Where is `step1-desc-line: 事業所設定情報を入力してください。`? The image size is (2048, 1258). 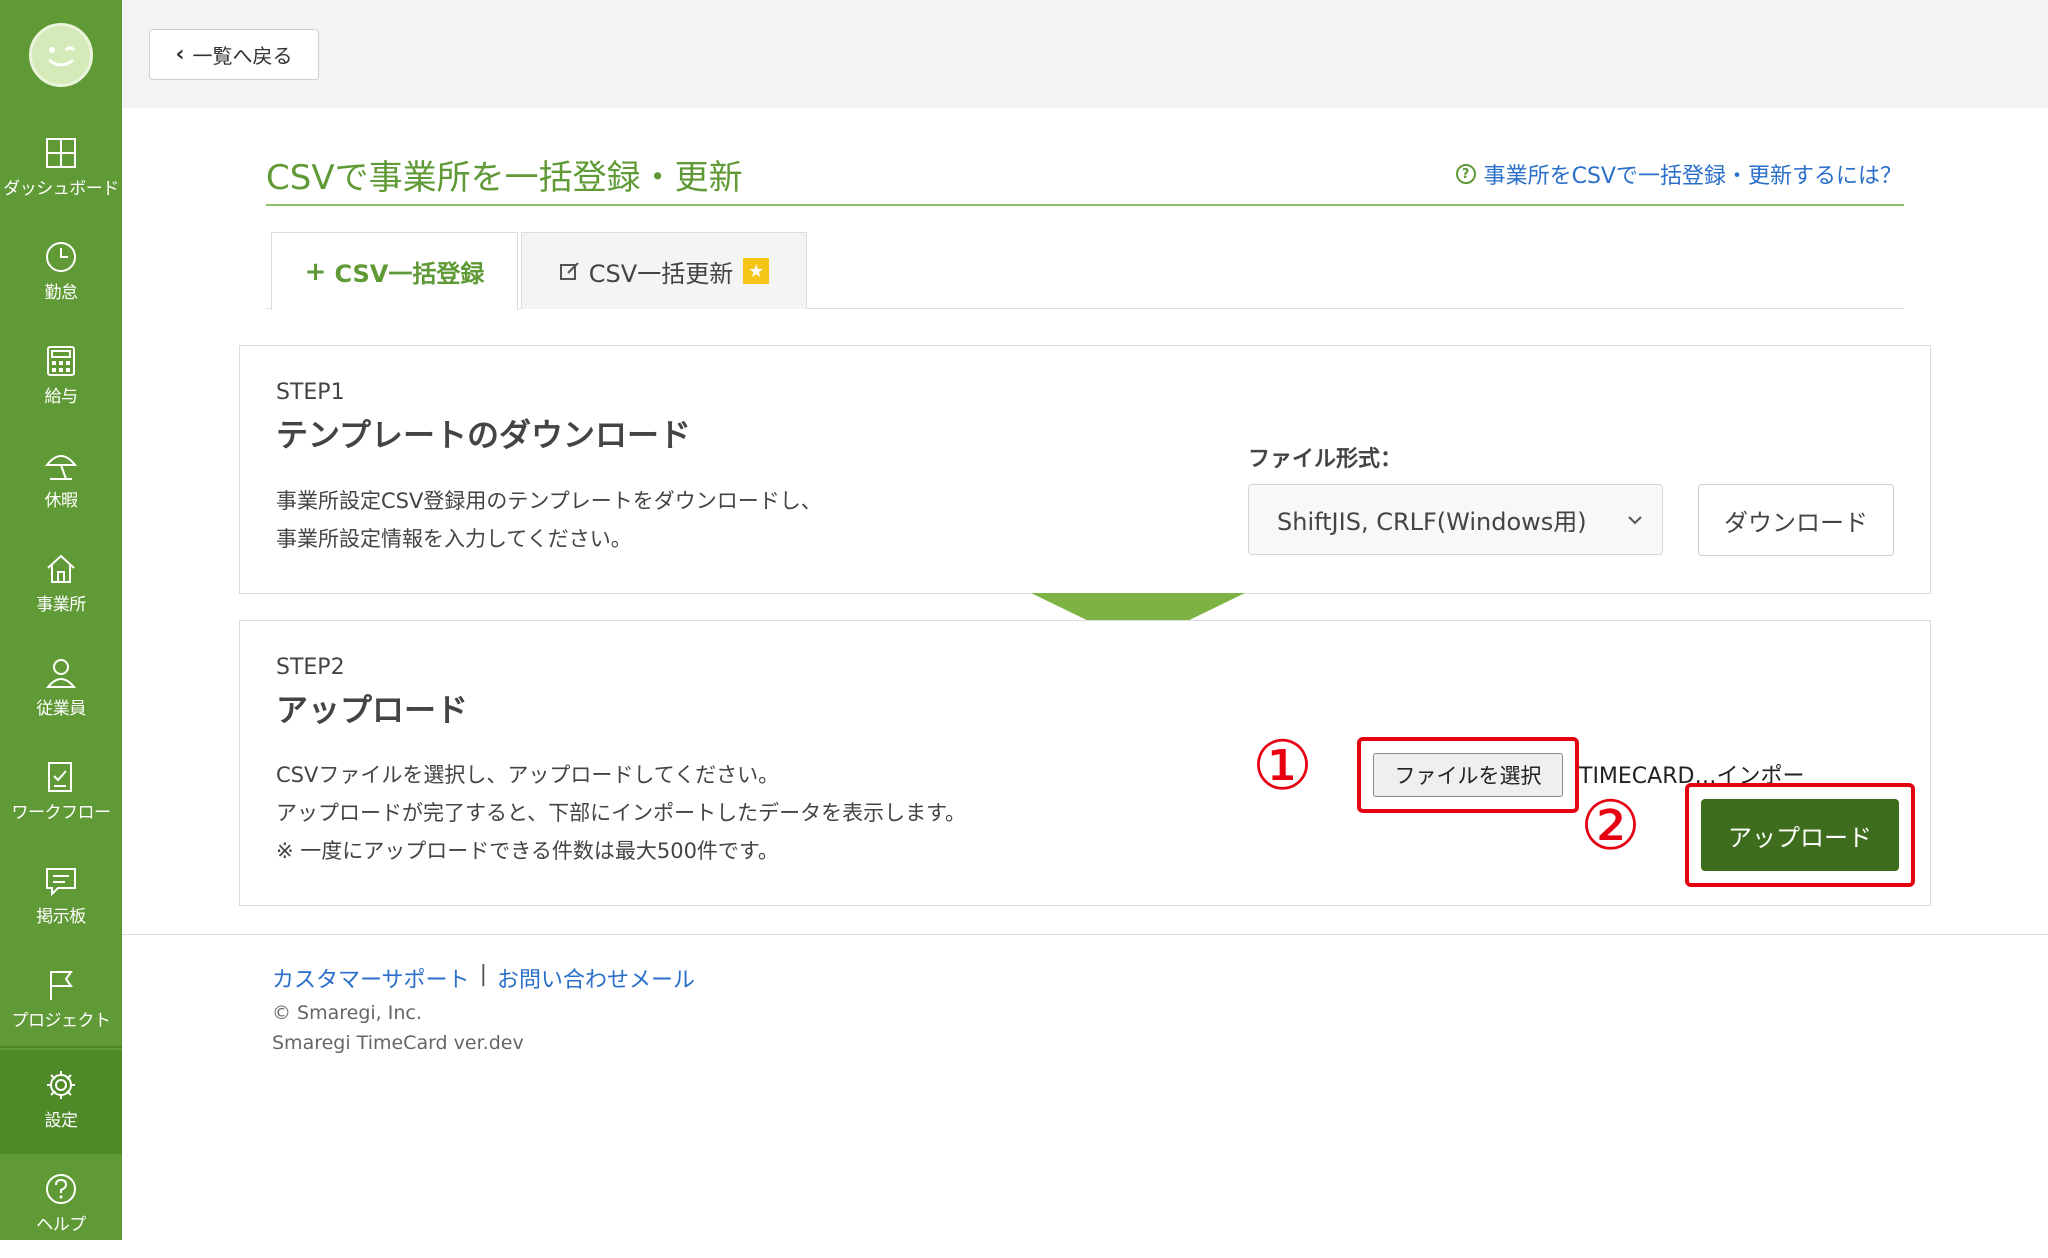 step1-desc-line: 事業所設定情報を入力してください。 is located at coordinates (454, 539).